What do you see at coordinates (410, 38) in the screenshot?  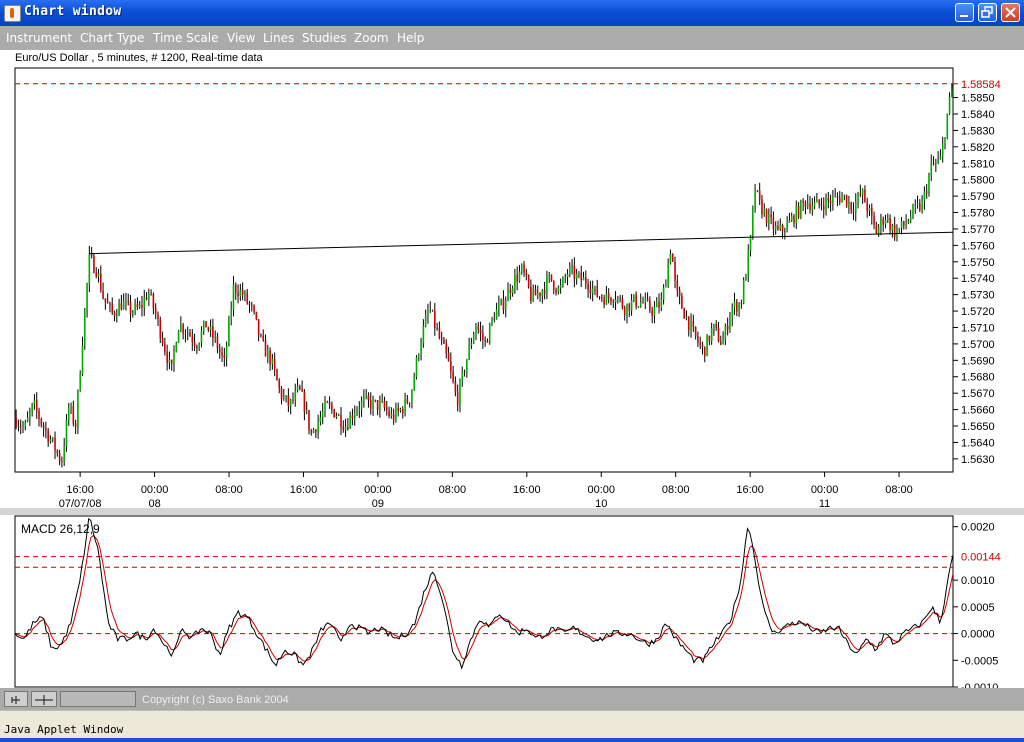 I see `menu-help: Help` at bounding box center [410, 38].